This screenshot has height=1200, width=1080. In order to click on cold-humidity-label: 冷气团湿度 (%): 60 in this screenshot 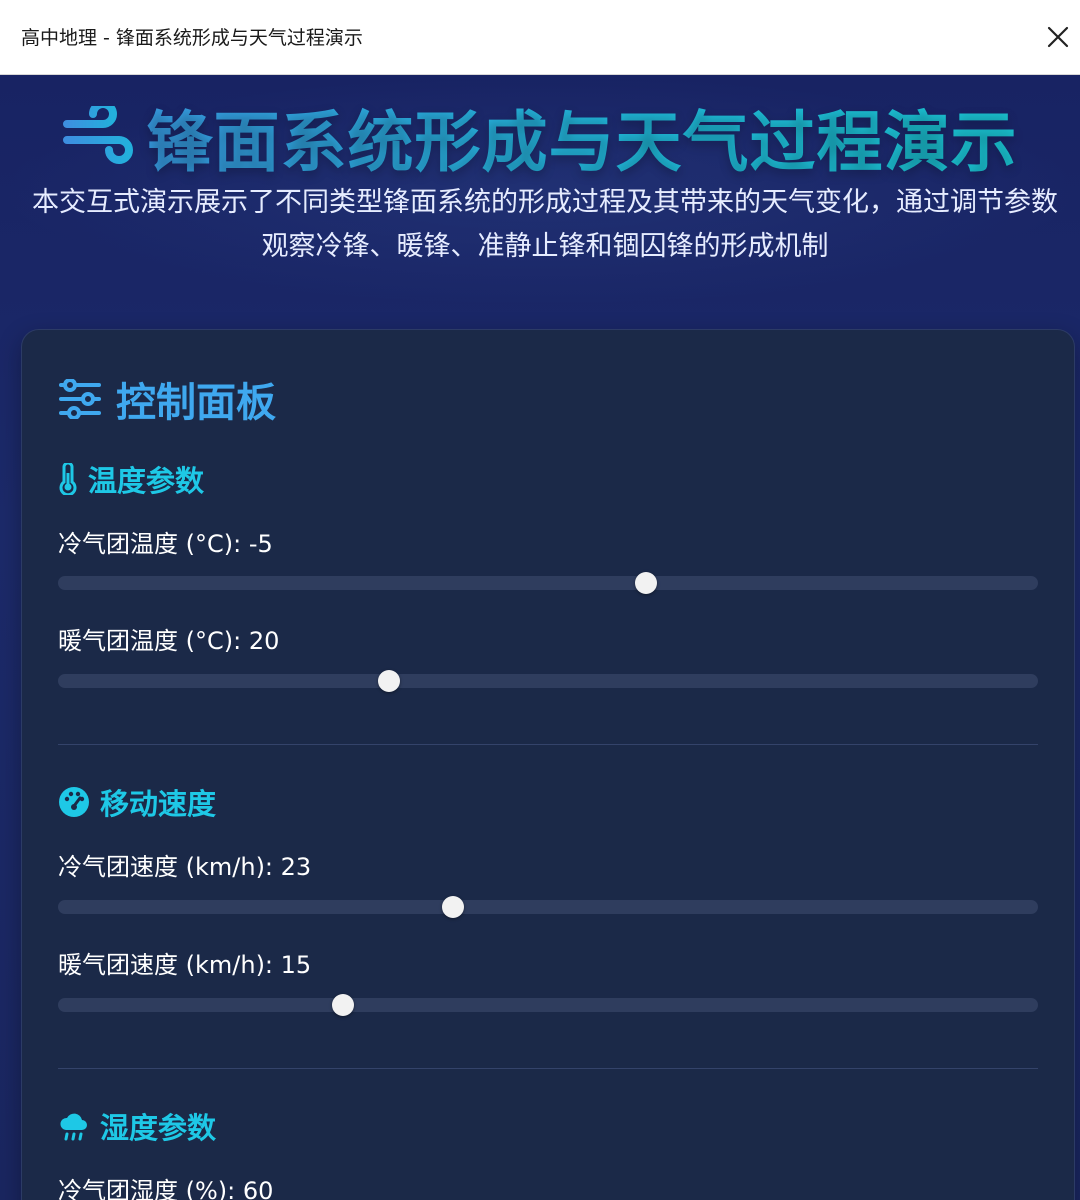, I will do `click(166, 1188)`.